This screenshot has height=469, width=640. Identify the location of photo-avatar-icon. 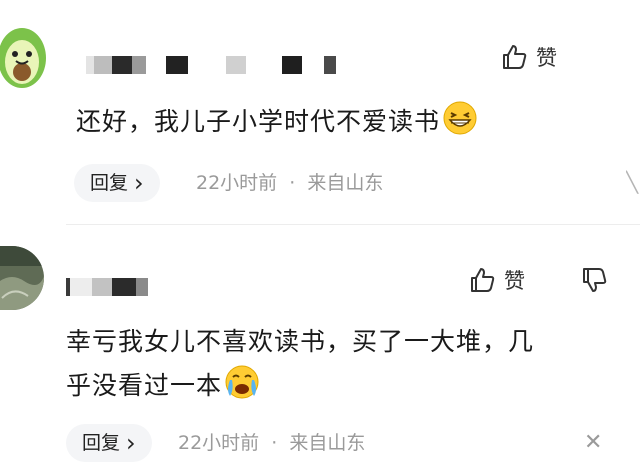
(22, 278).